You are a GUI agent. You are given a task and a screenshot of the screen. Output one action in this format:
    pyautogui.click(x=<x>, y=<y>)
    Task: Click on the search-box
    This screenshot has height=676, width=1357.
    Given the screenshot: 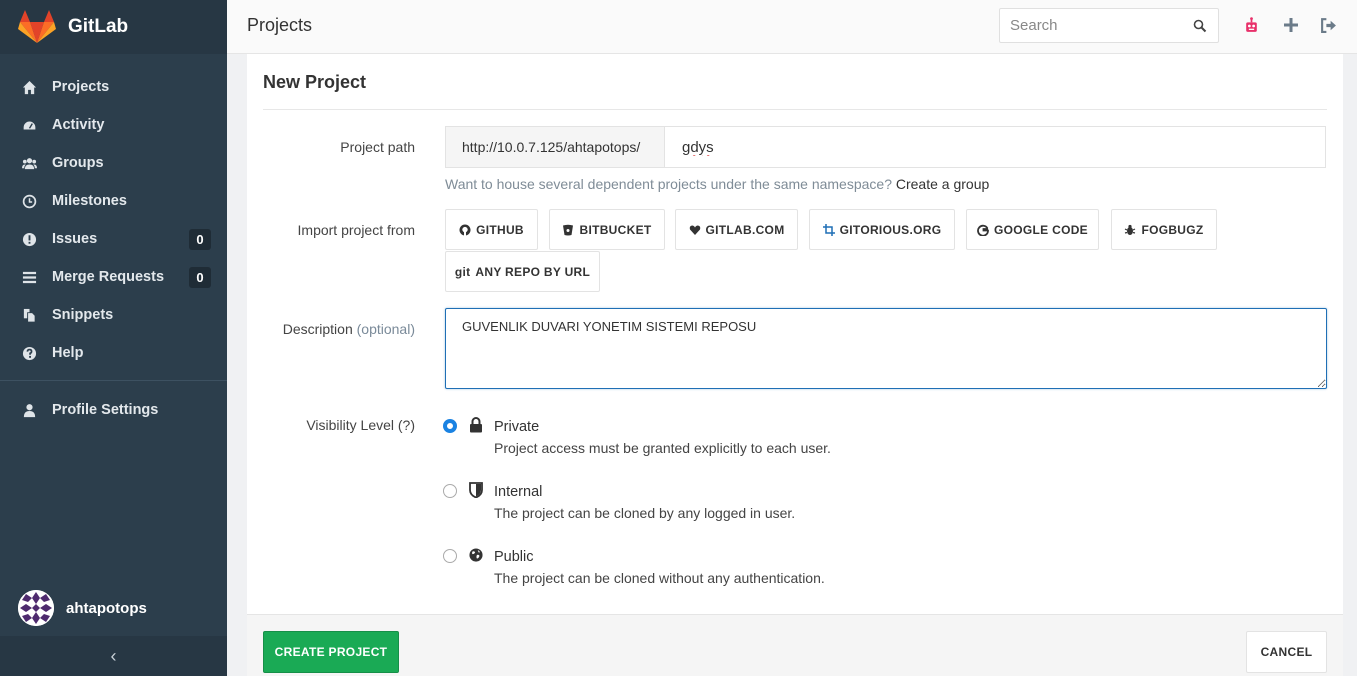 What is the action you would take?
    pyautogui.click(x=1109, y=25)
    